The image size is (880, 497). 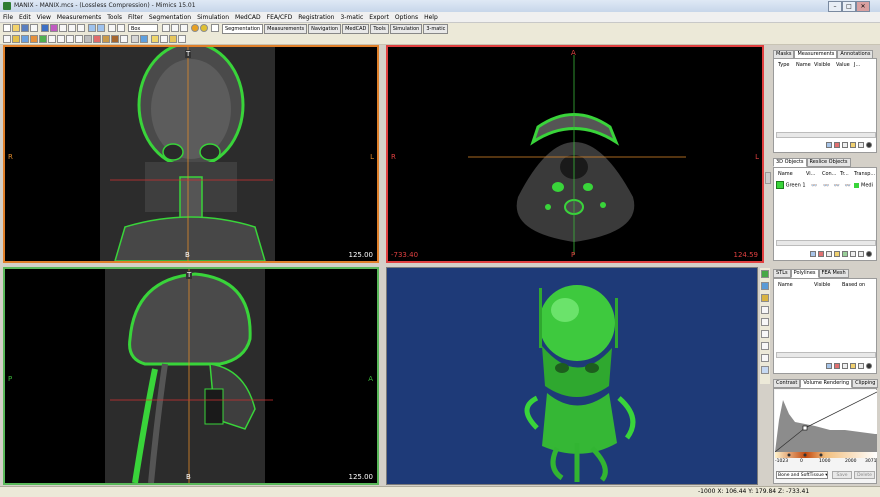 What do you see at coordinates (431, 17) in the screenshot?
I see `menu-help: Help` at bounding box center [431, 17].